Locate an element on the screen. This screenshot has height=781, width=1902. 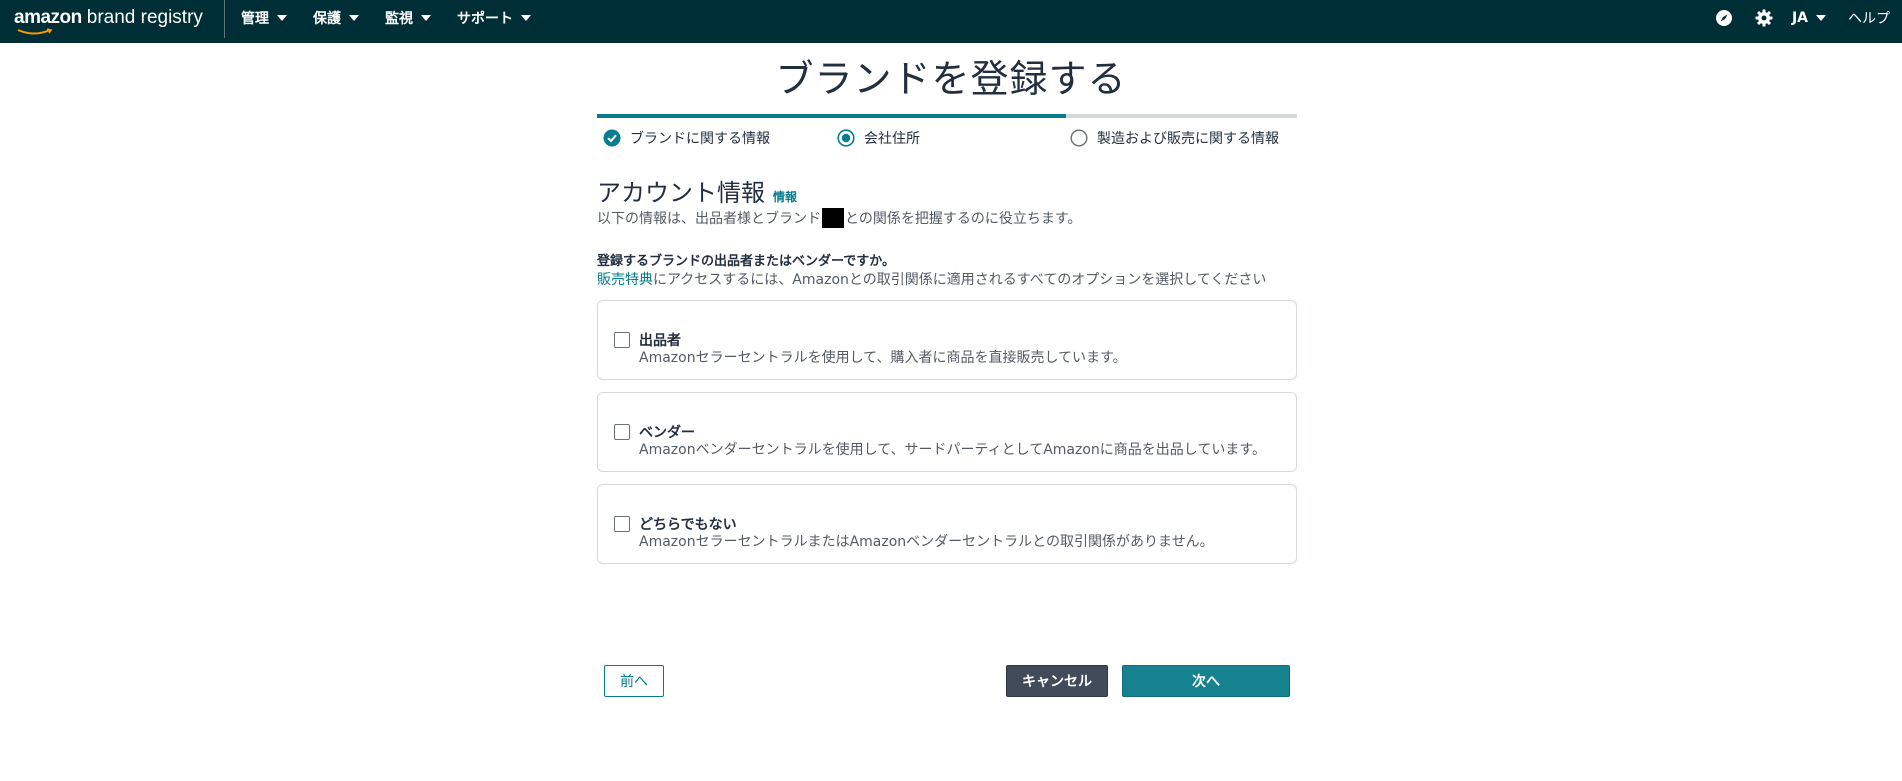
description-text-after: との関係を把握するのに役立ちます。 is located at coordinates (963, 219).